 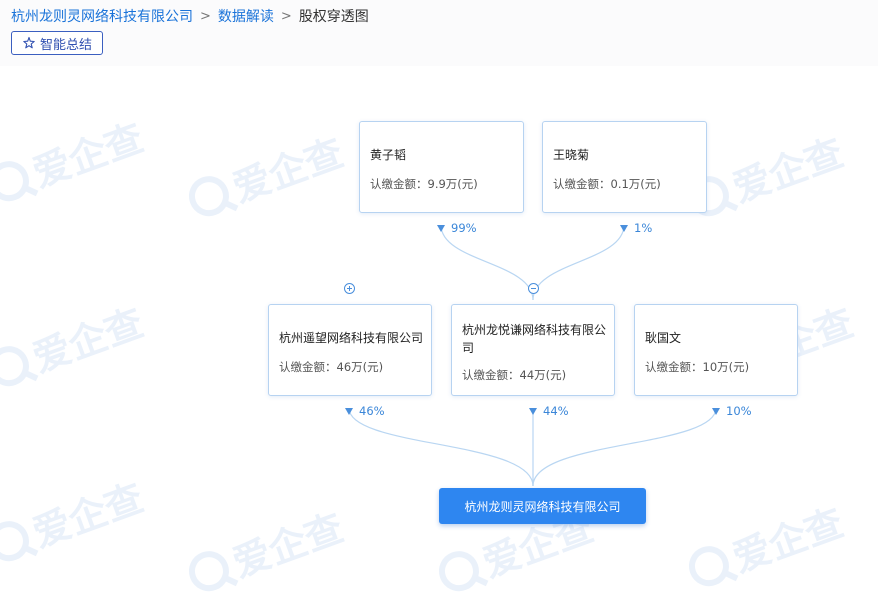 I want to click on share-percent-label: 99%, so click(x=457, y=228).